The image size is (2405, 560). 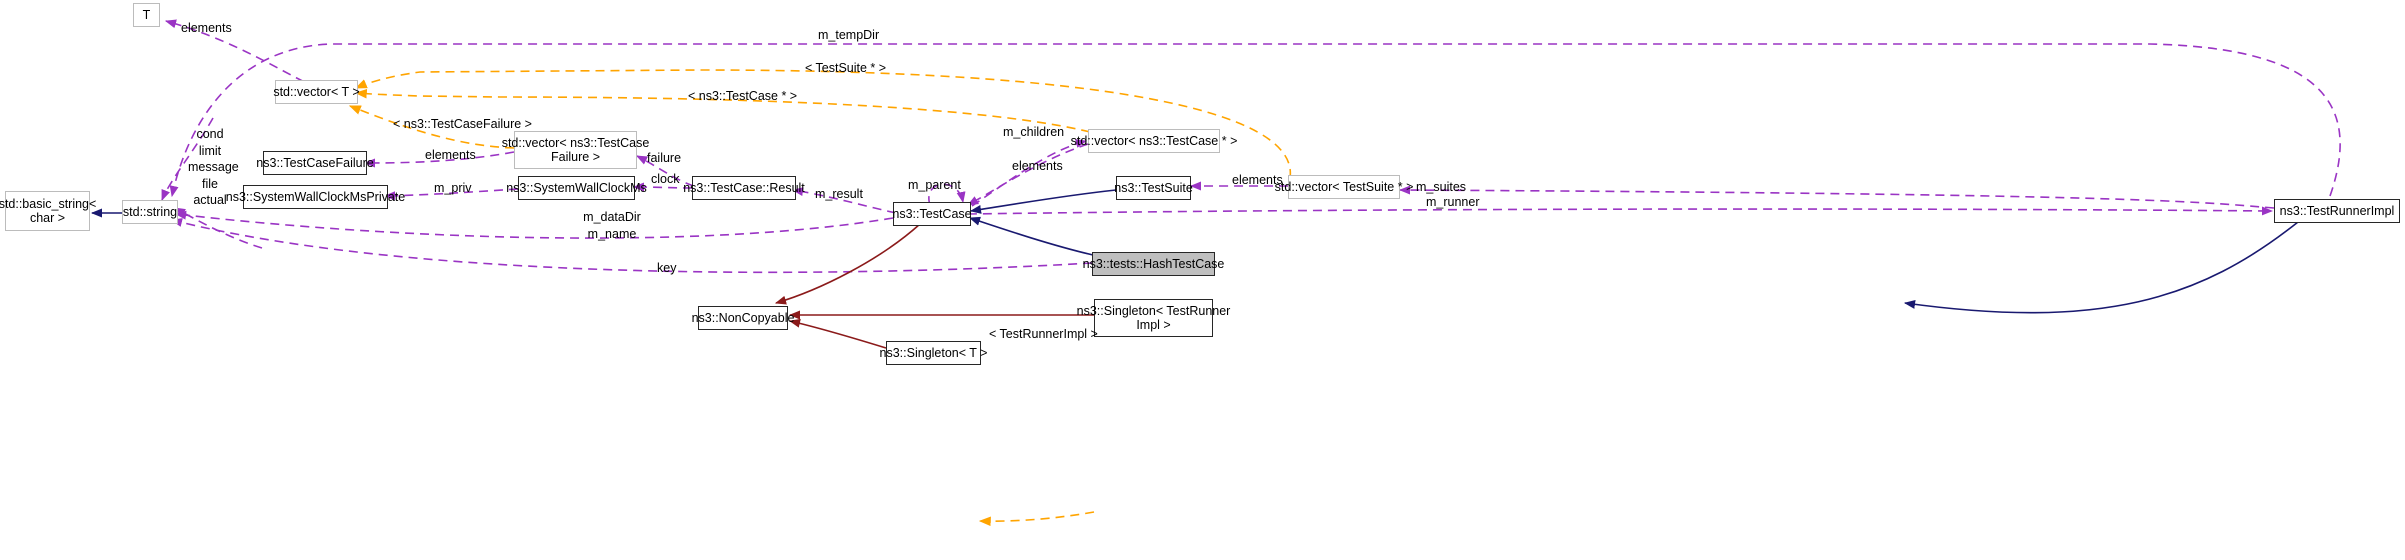 I want to click on node-vector-T-label: std::vector< T >, so click(x=316, y=92).